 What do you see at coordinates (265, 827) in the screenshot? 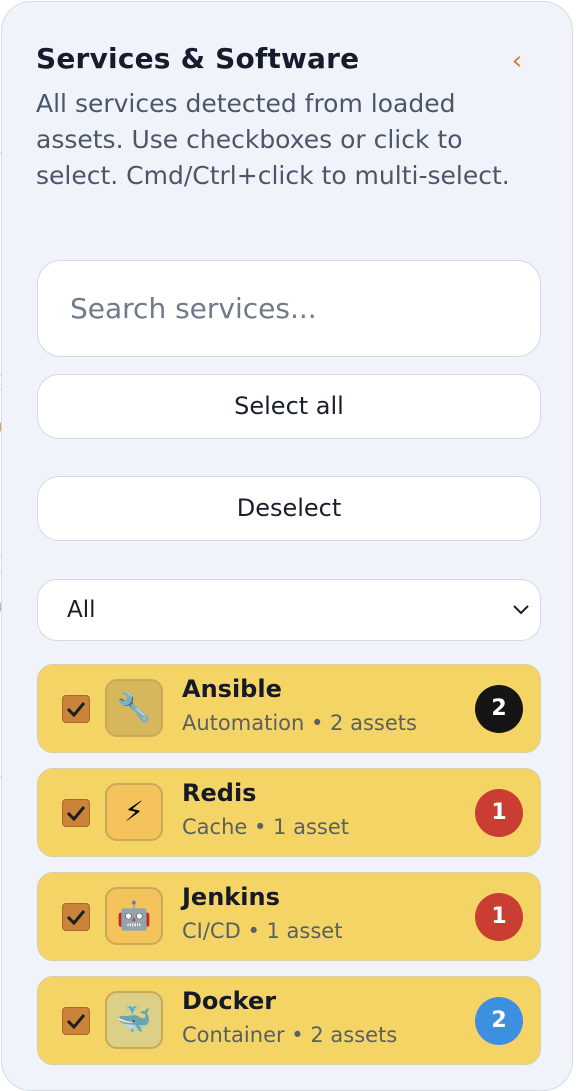
I see `service-subtitle: Cache • 1 asset` at bounding box center [265, 827].